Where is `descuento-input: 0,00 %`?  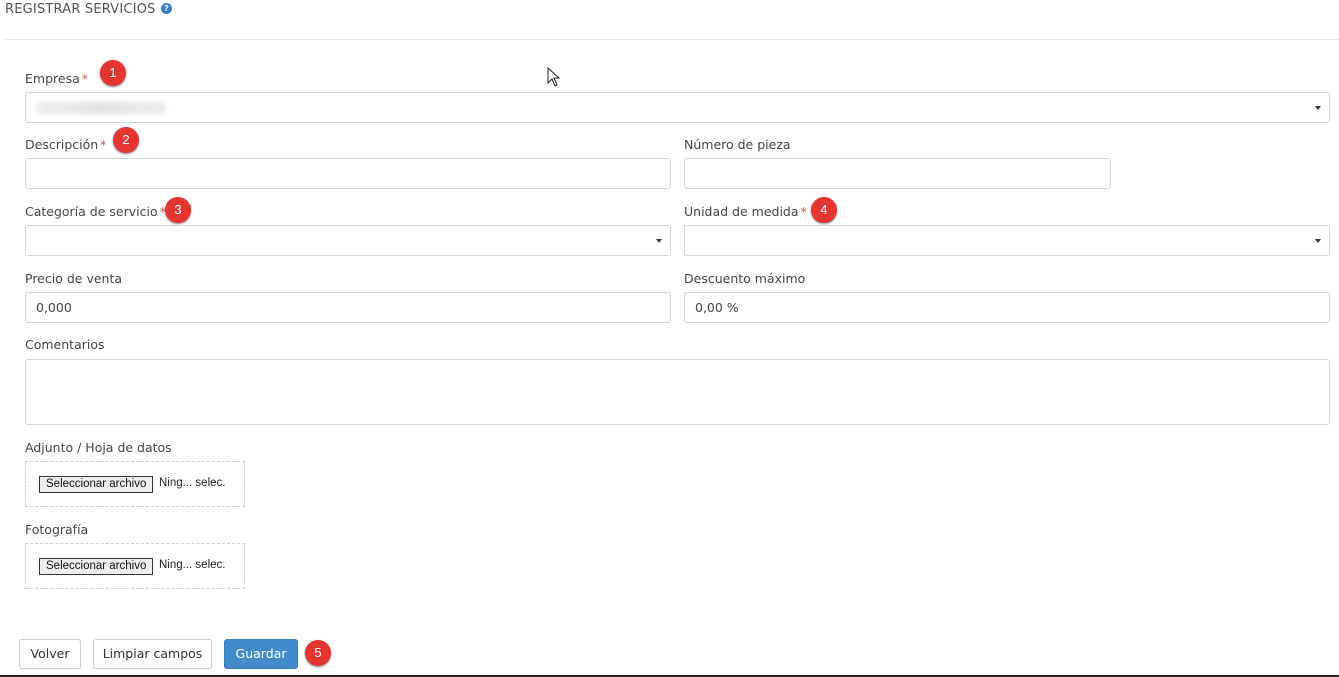
descuento-input: 0,00 % is located at coordinates (1007, 307).